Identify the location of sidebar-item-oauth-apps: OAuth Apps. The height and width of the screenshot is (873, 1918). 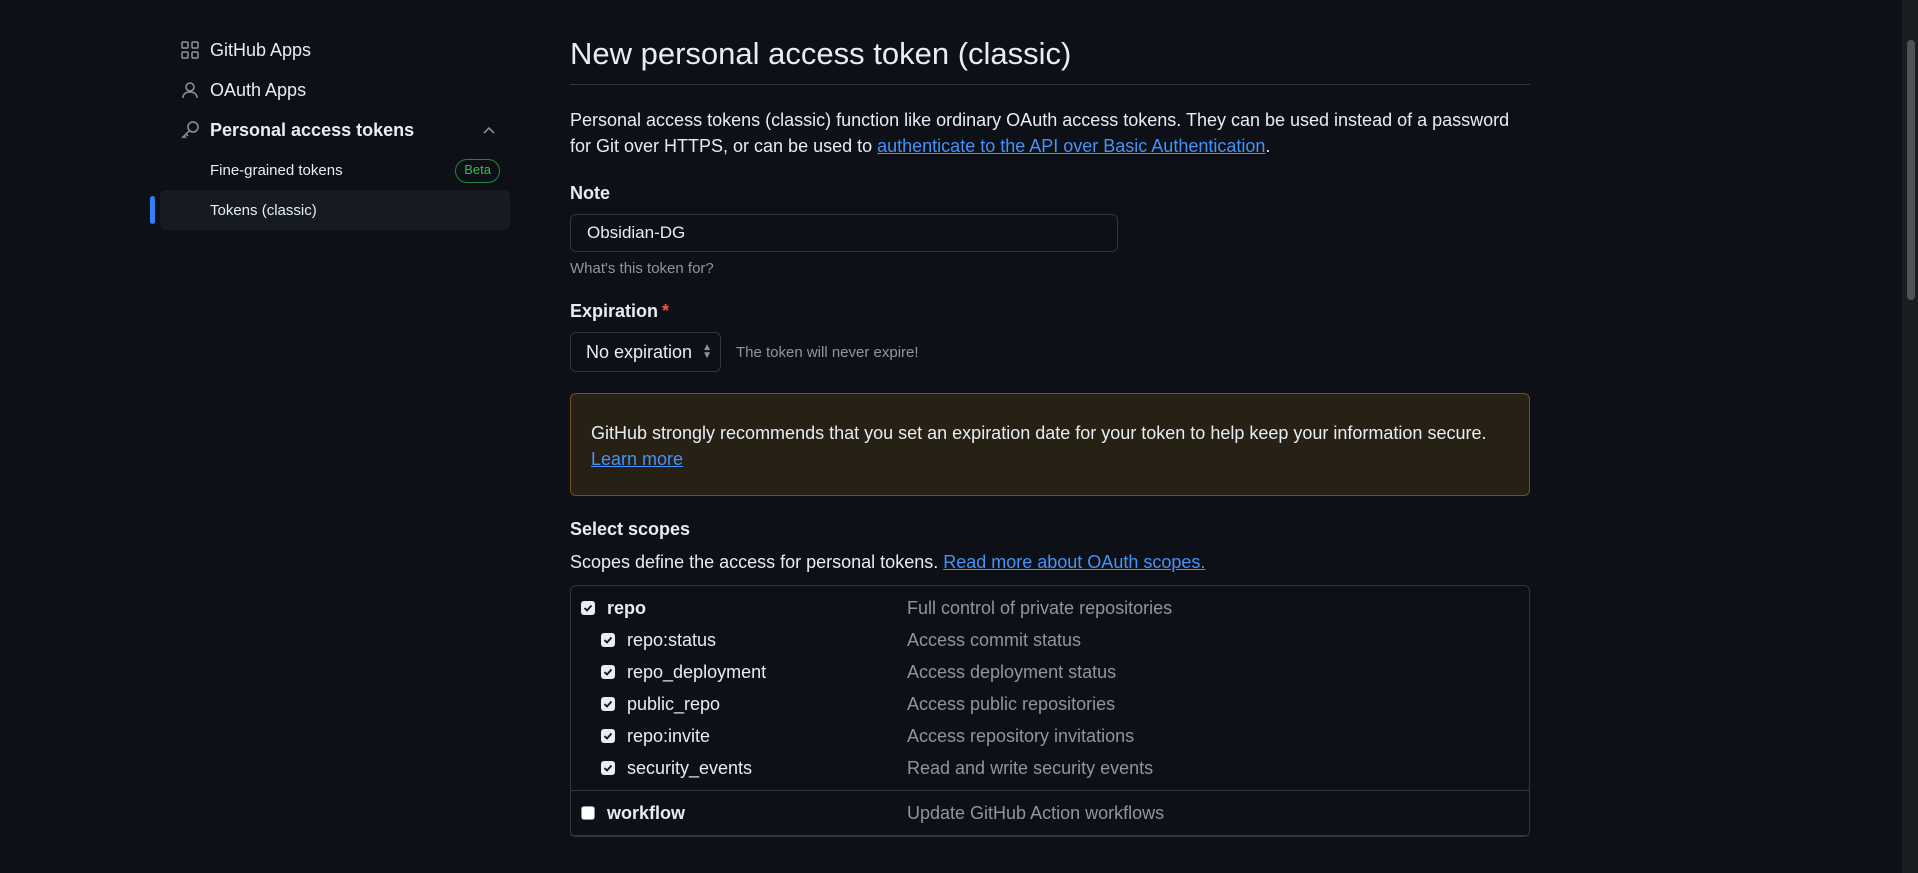
(335, 90).